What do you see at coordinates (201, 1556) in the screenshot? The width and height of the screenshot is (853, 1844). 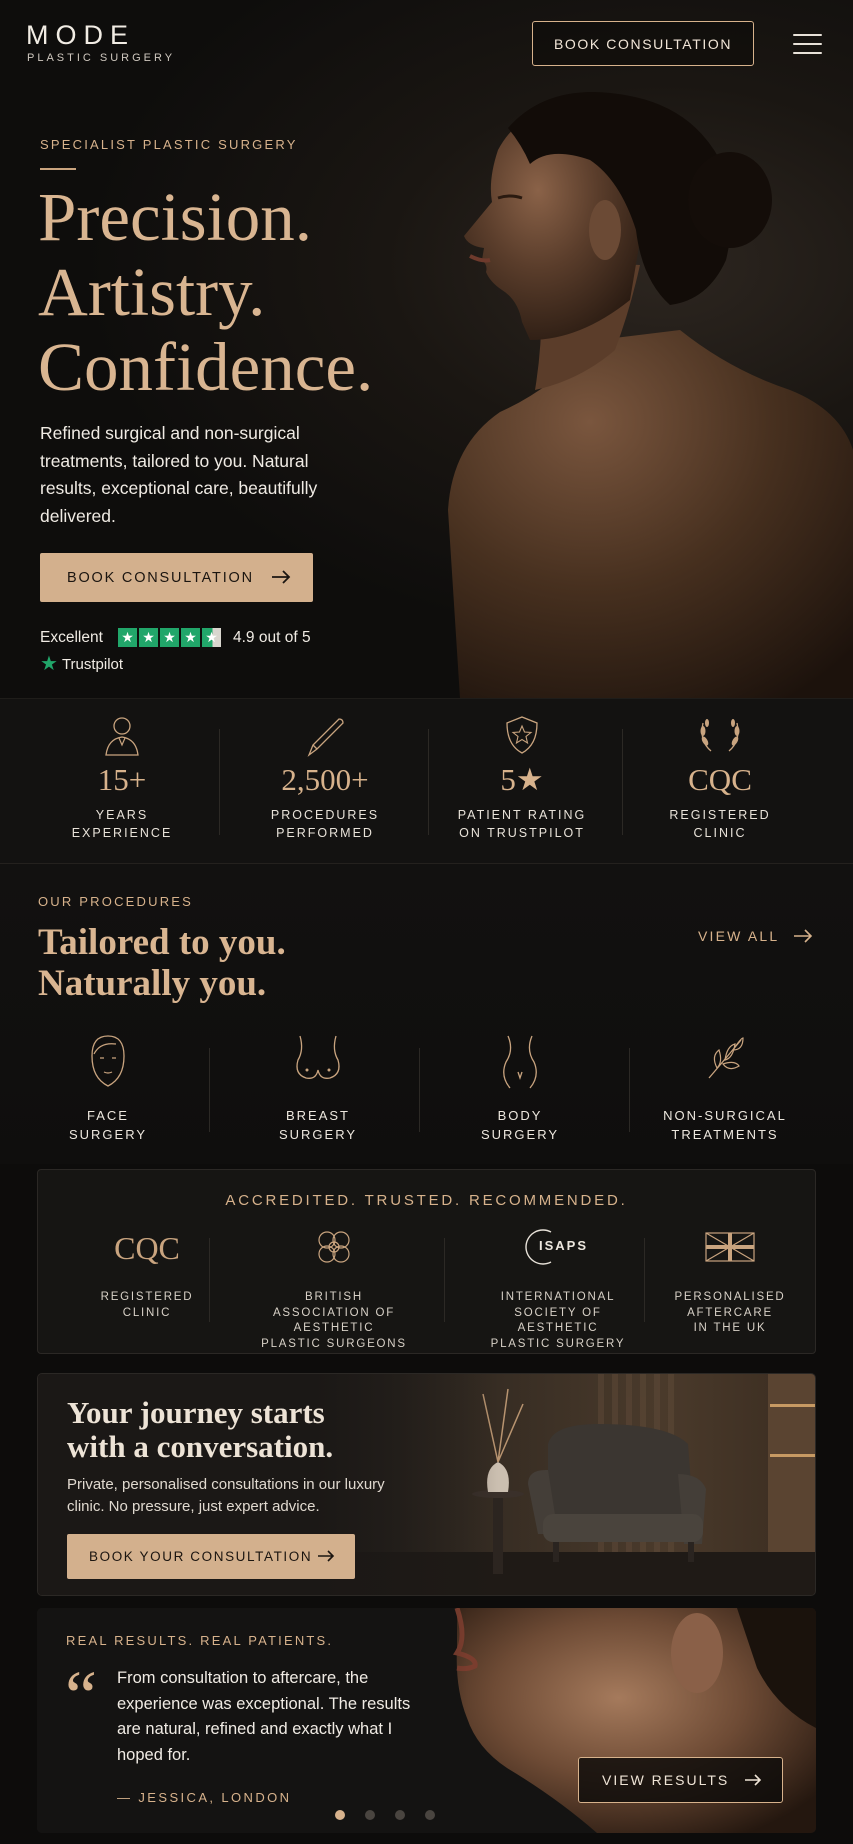 I see `consultation-cta-label: BOOK YOUR CONSULTATION` at bounding box center [201, 1556].